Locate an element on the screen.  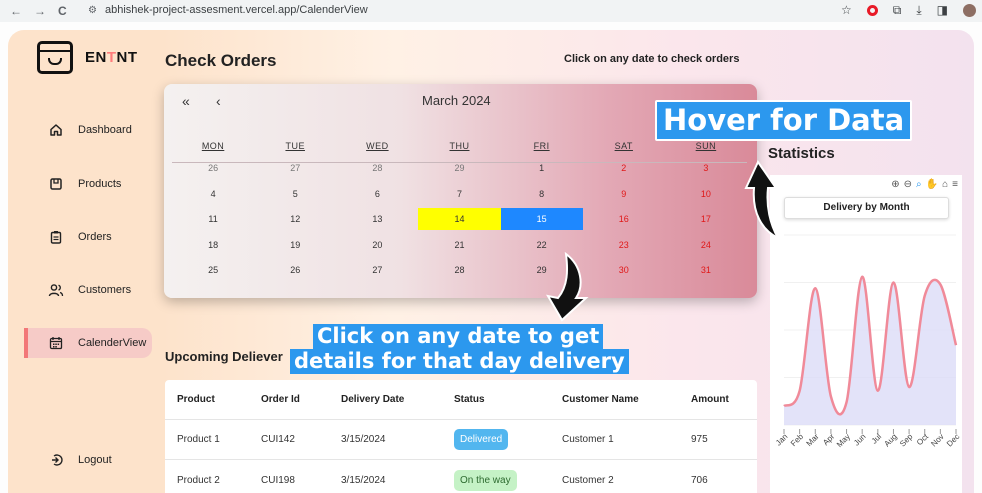
calendar-day: 8 is located at coordinates (542, 194).